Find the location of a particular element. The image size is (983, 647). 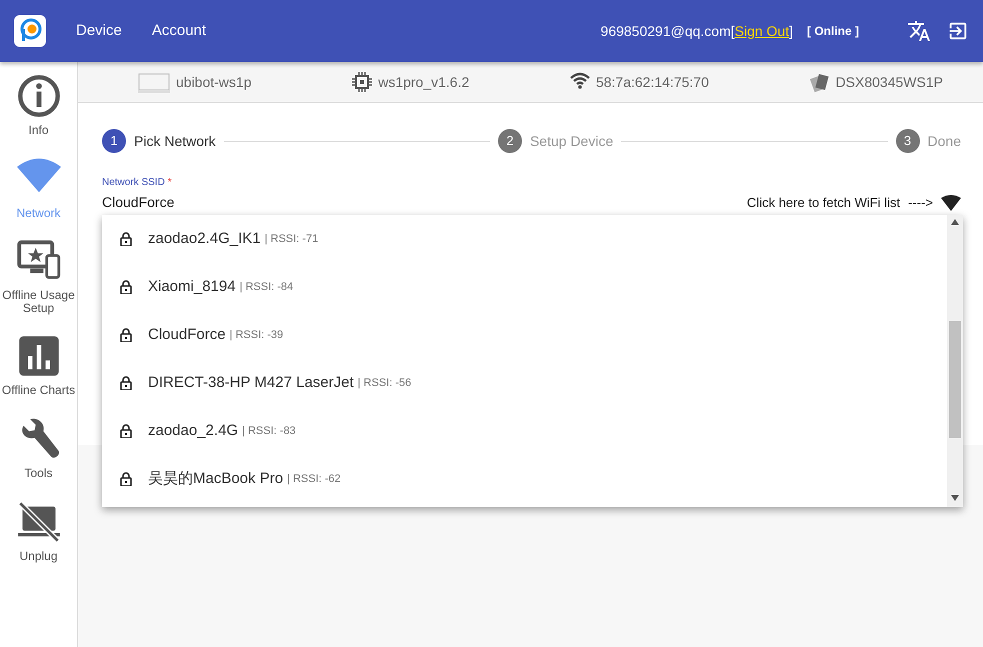

sidebar-item: Info is located at coordinates (38, 130).